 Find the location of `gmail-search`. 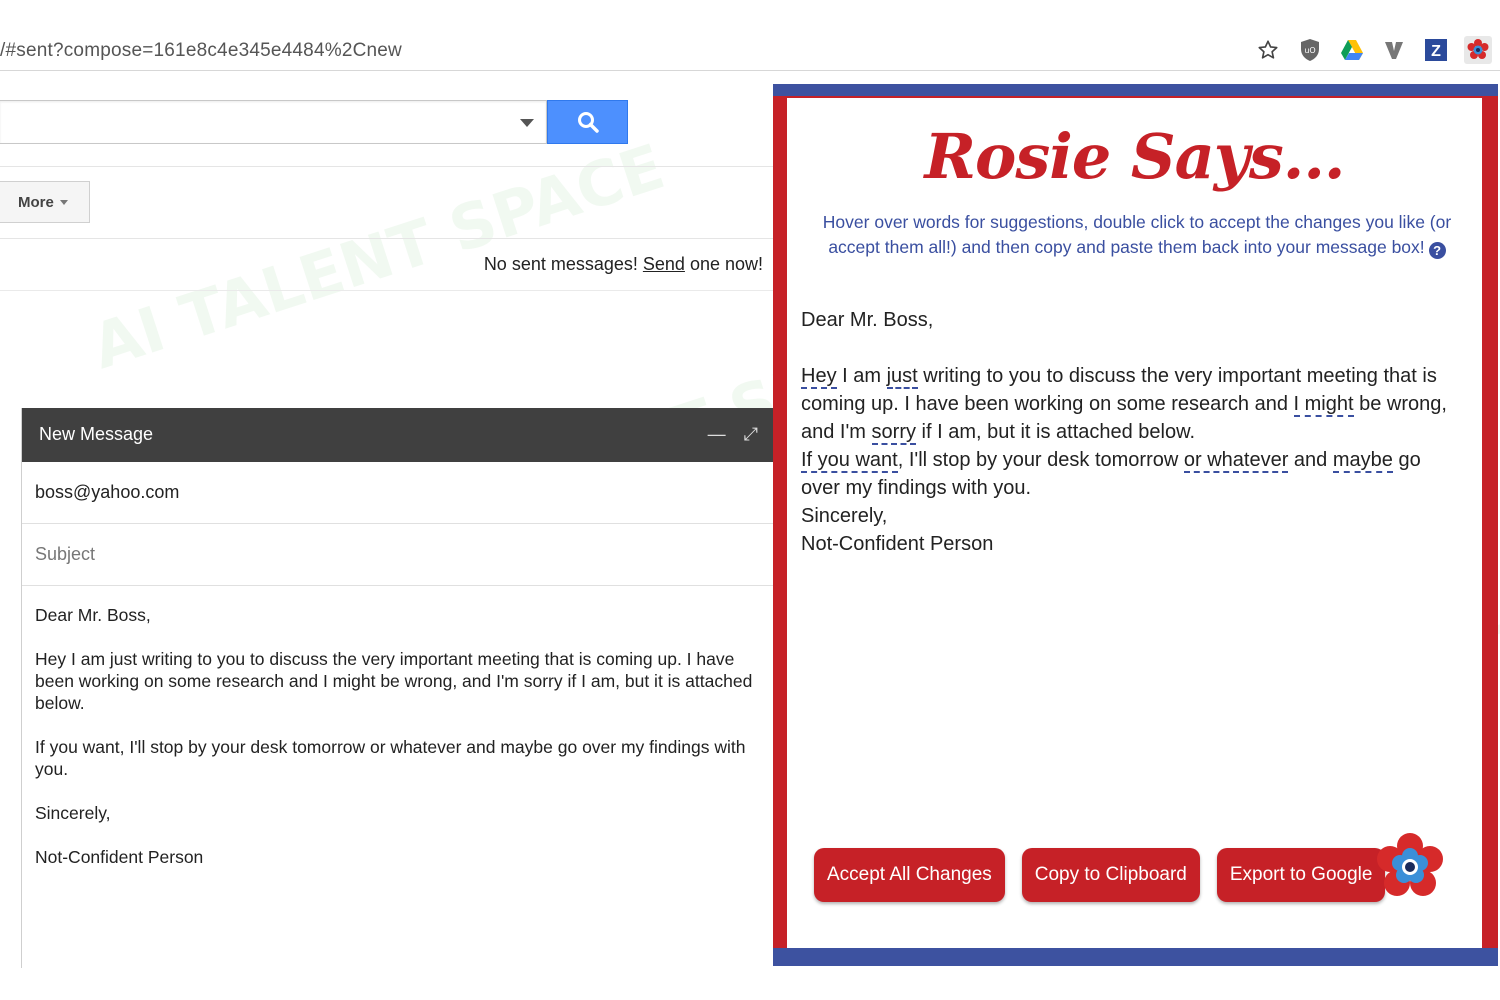

gmail-search is located at coordinates (314, 123).